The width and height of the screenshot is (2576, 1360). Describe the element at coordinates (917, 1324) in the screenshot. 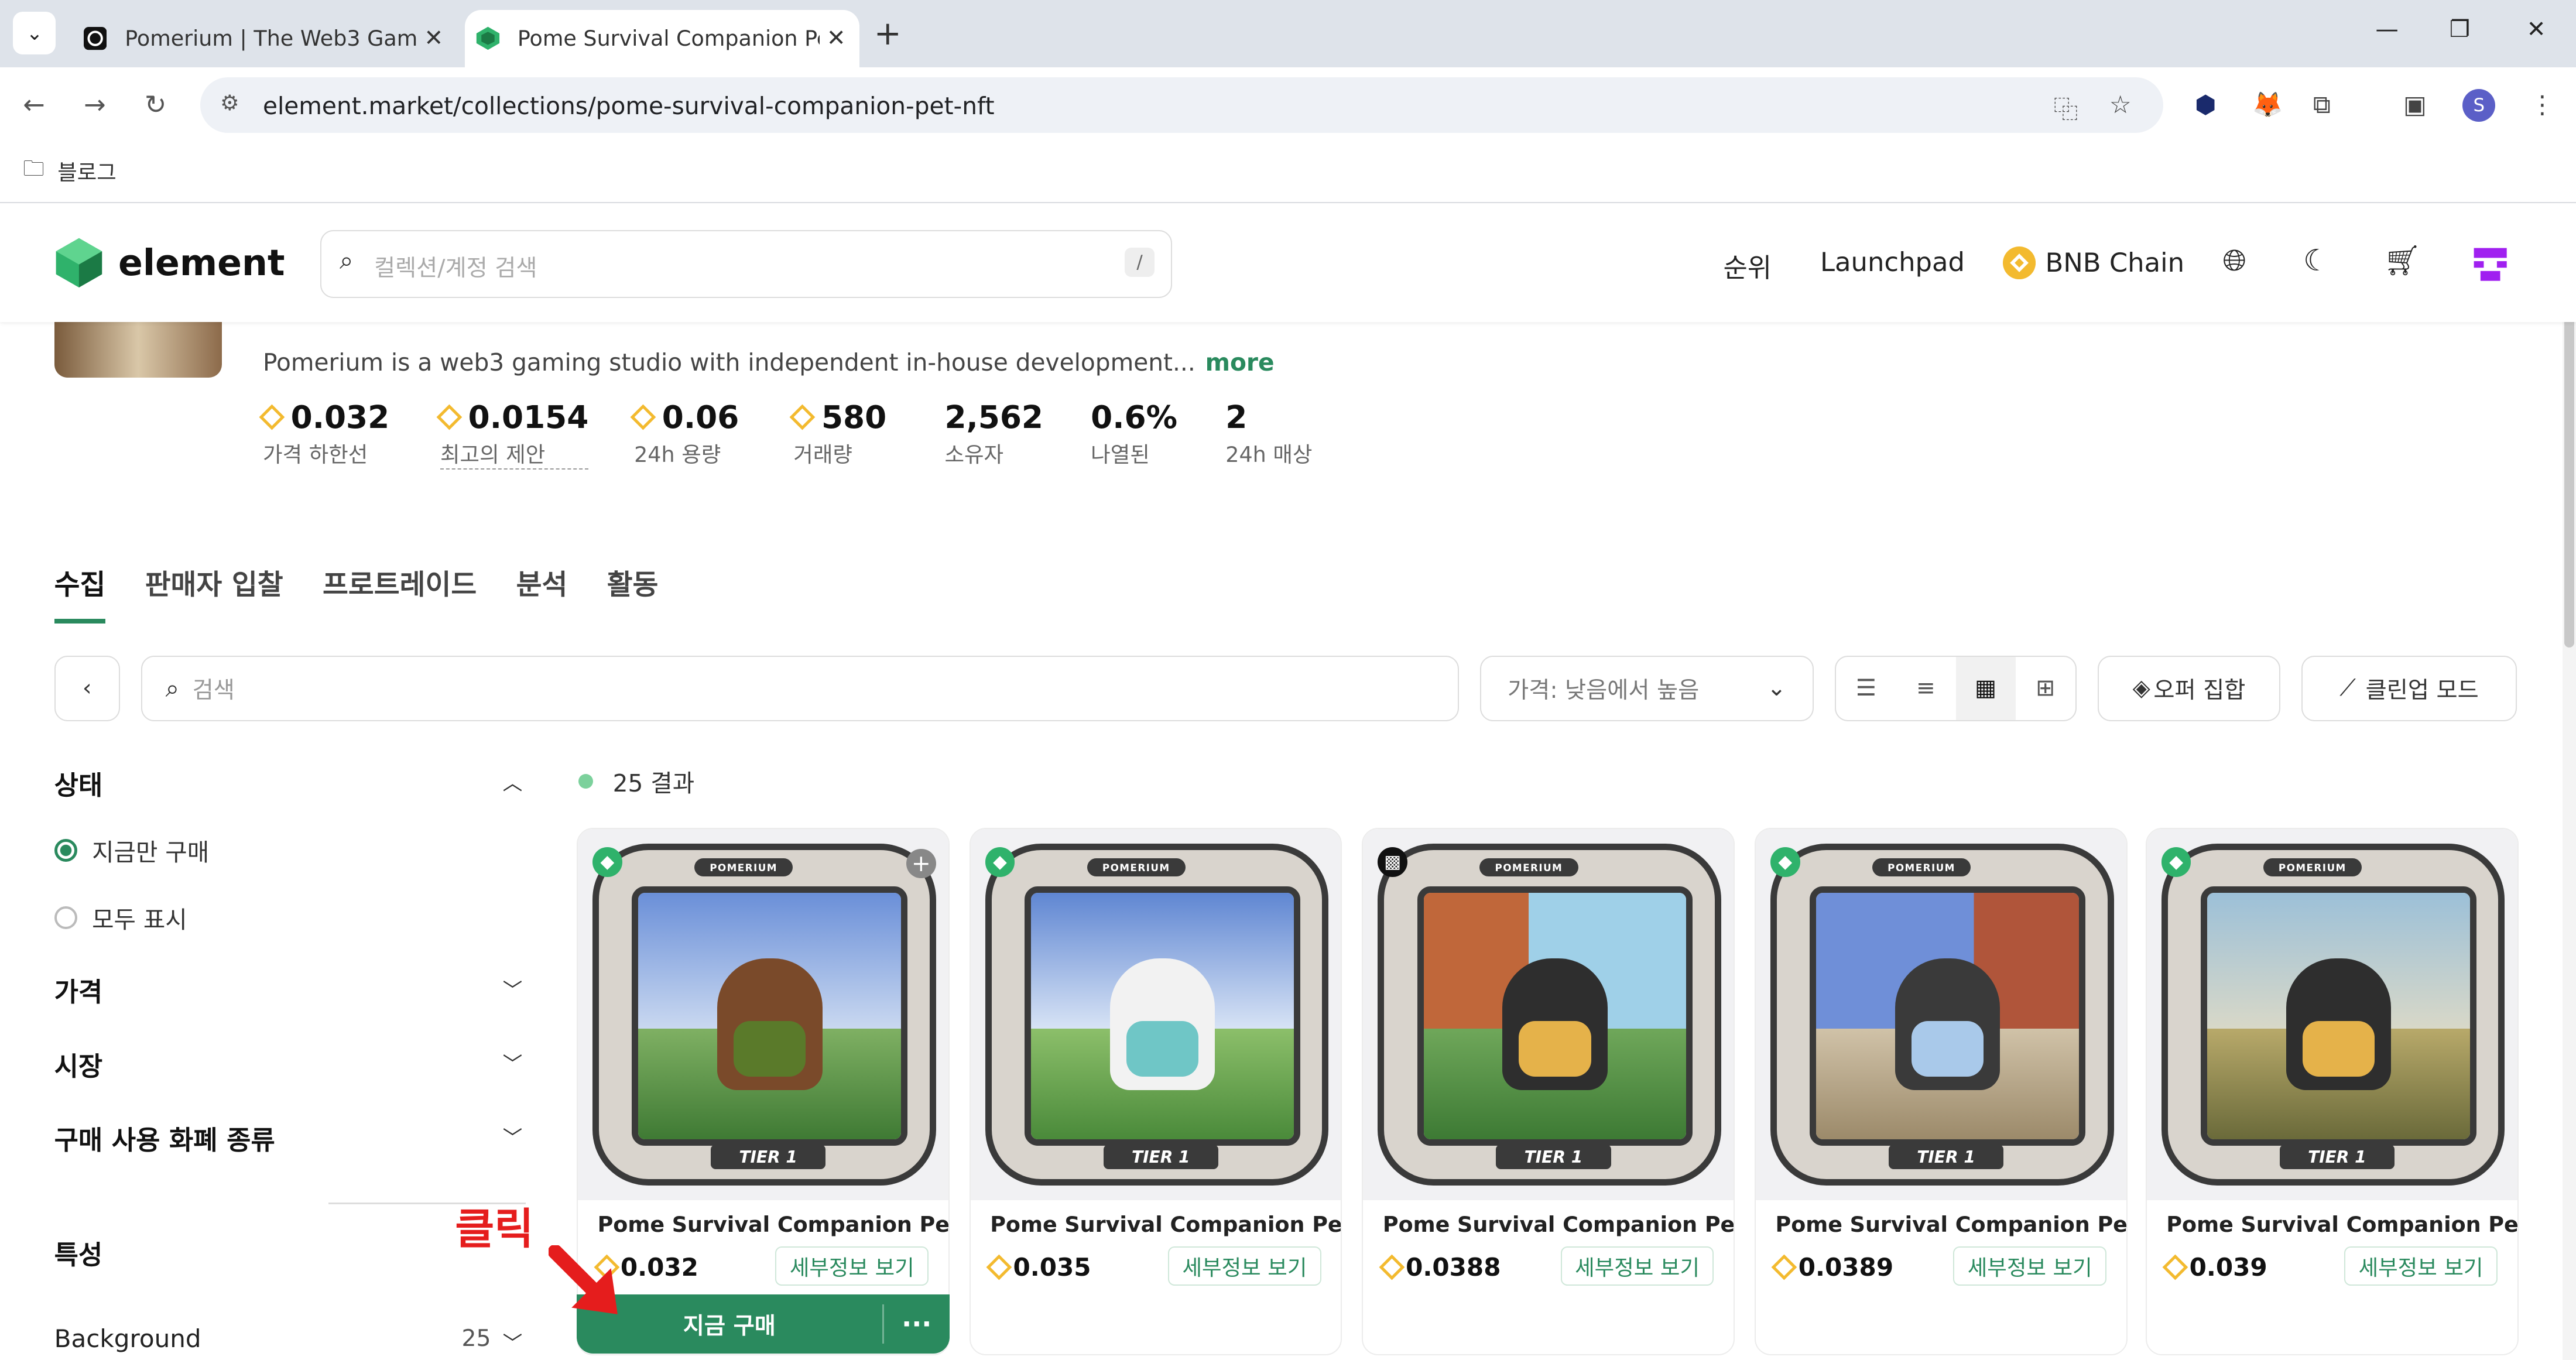

I see `more-options-button: ···` at that location.